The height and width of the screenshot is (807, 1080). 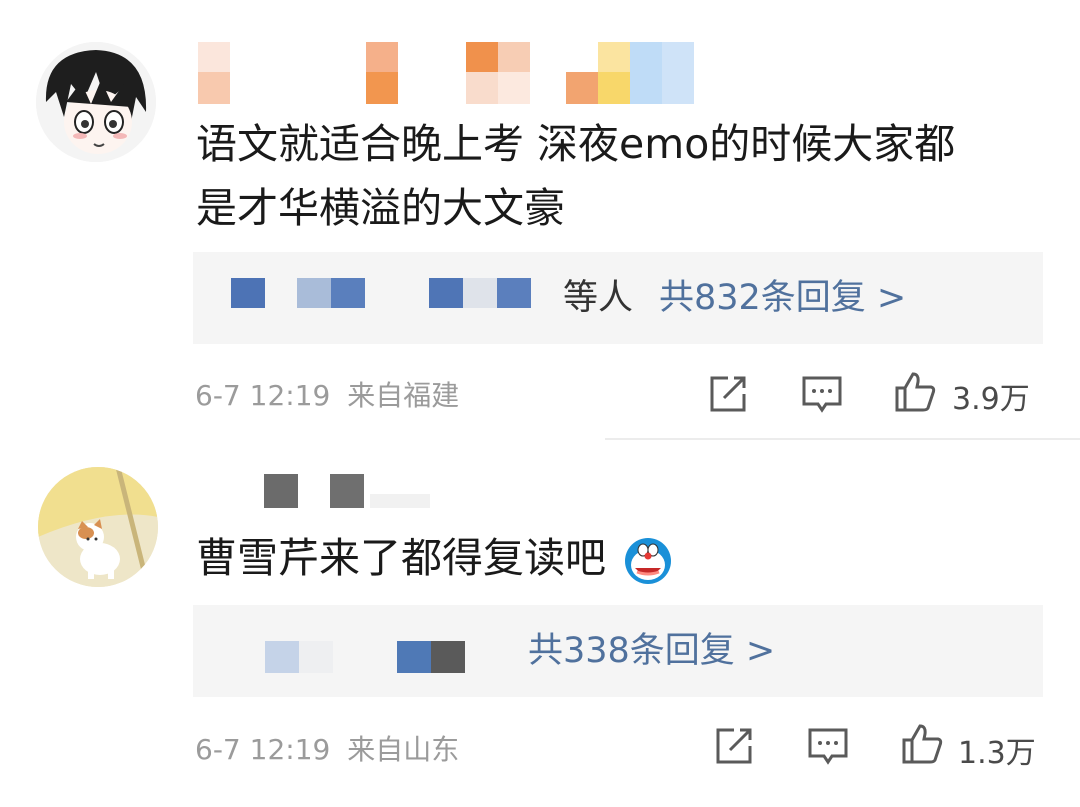 I want to click on reply-preview: 共338条回复 >, so click(x=618, y=651).